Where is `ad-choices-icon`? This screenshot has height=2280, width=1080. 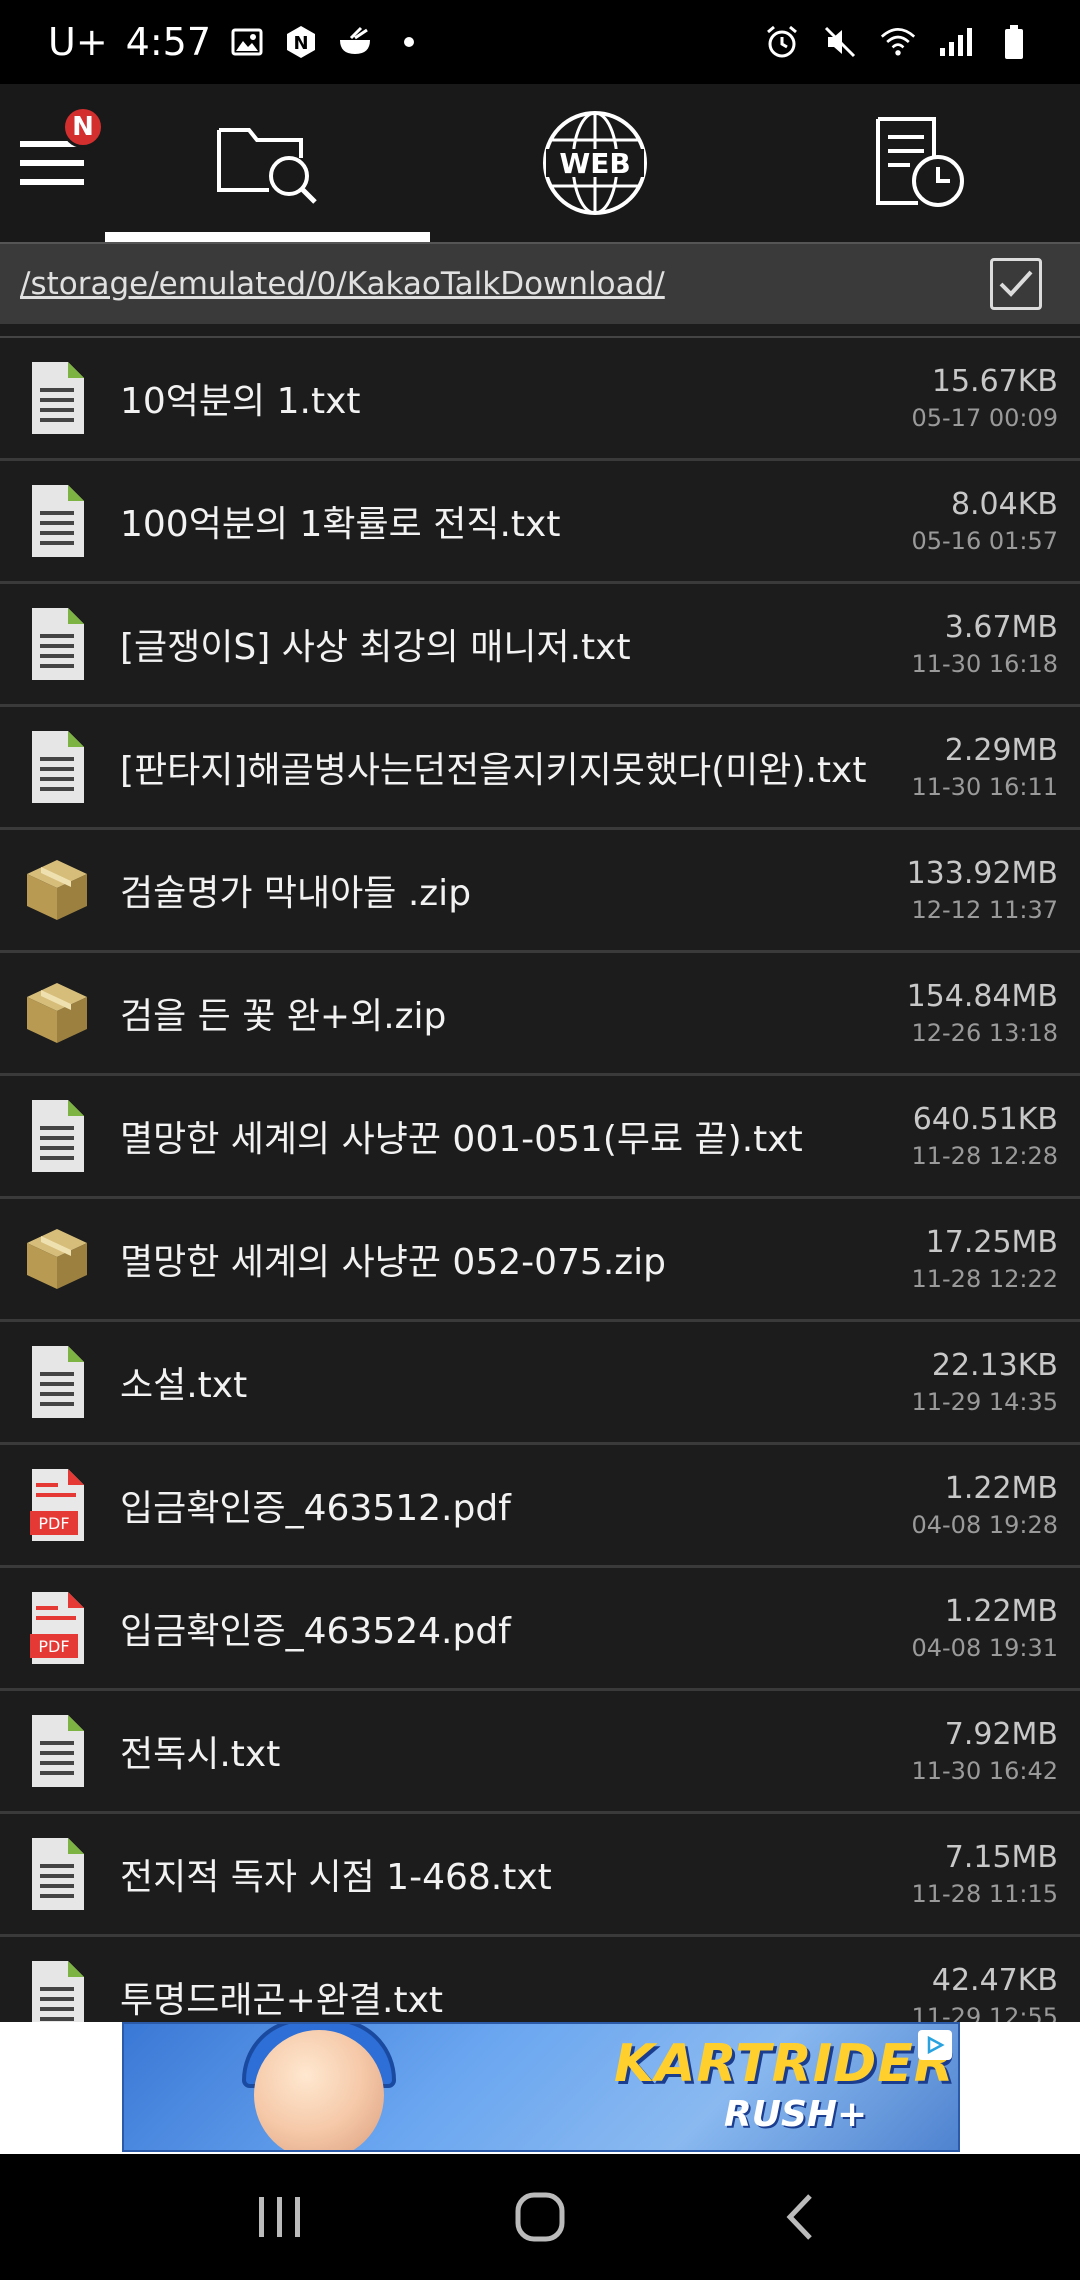
ad-choices-icon is located at coordinates (935, 2045).